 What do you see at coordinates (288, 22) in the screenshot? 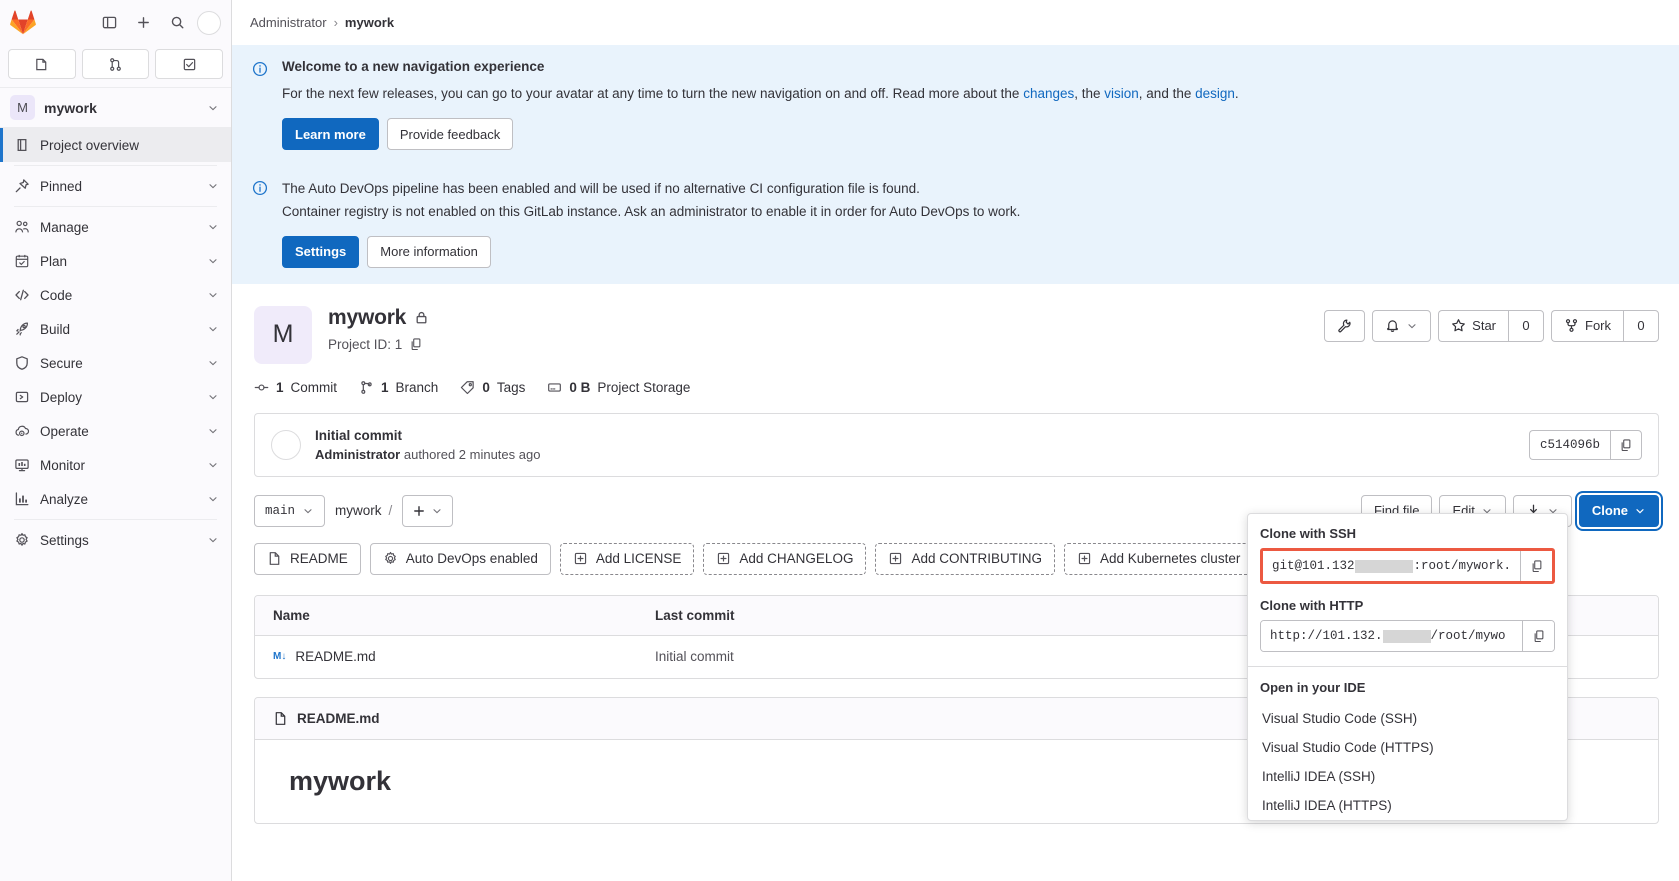
I see `breadcrumb-root: Administrator` at bounding box center [288, 22].